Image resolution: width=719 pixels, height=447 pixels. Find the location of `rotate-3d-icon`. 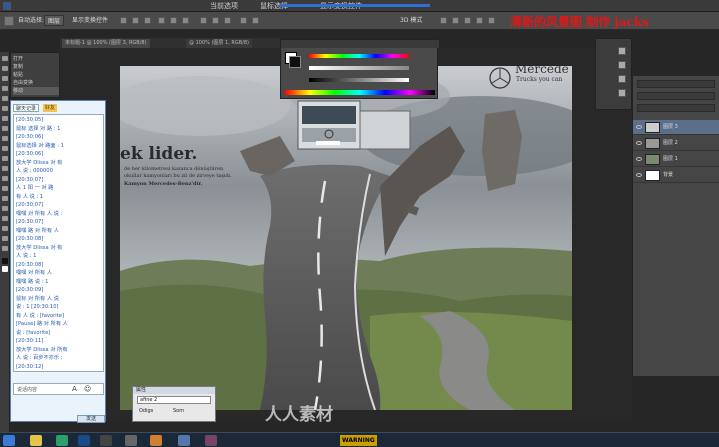

rotate-3d-icon is located at coordinates (443, 20).